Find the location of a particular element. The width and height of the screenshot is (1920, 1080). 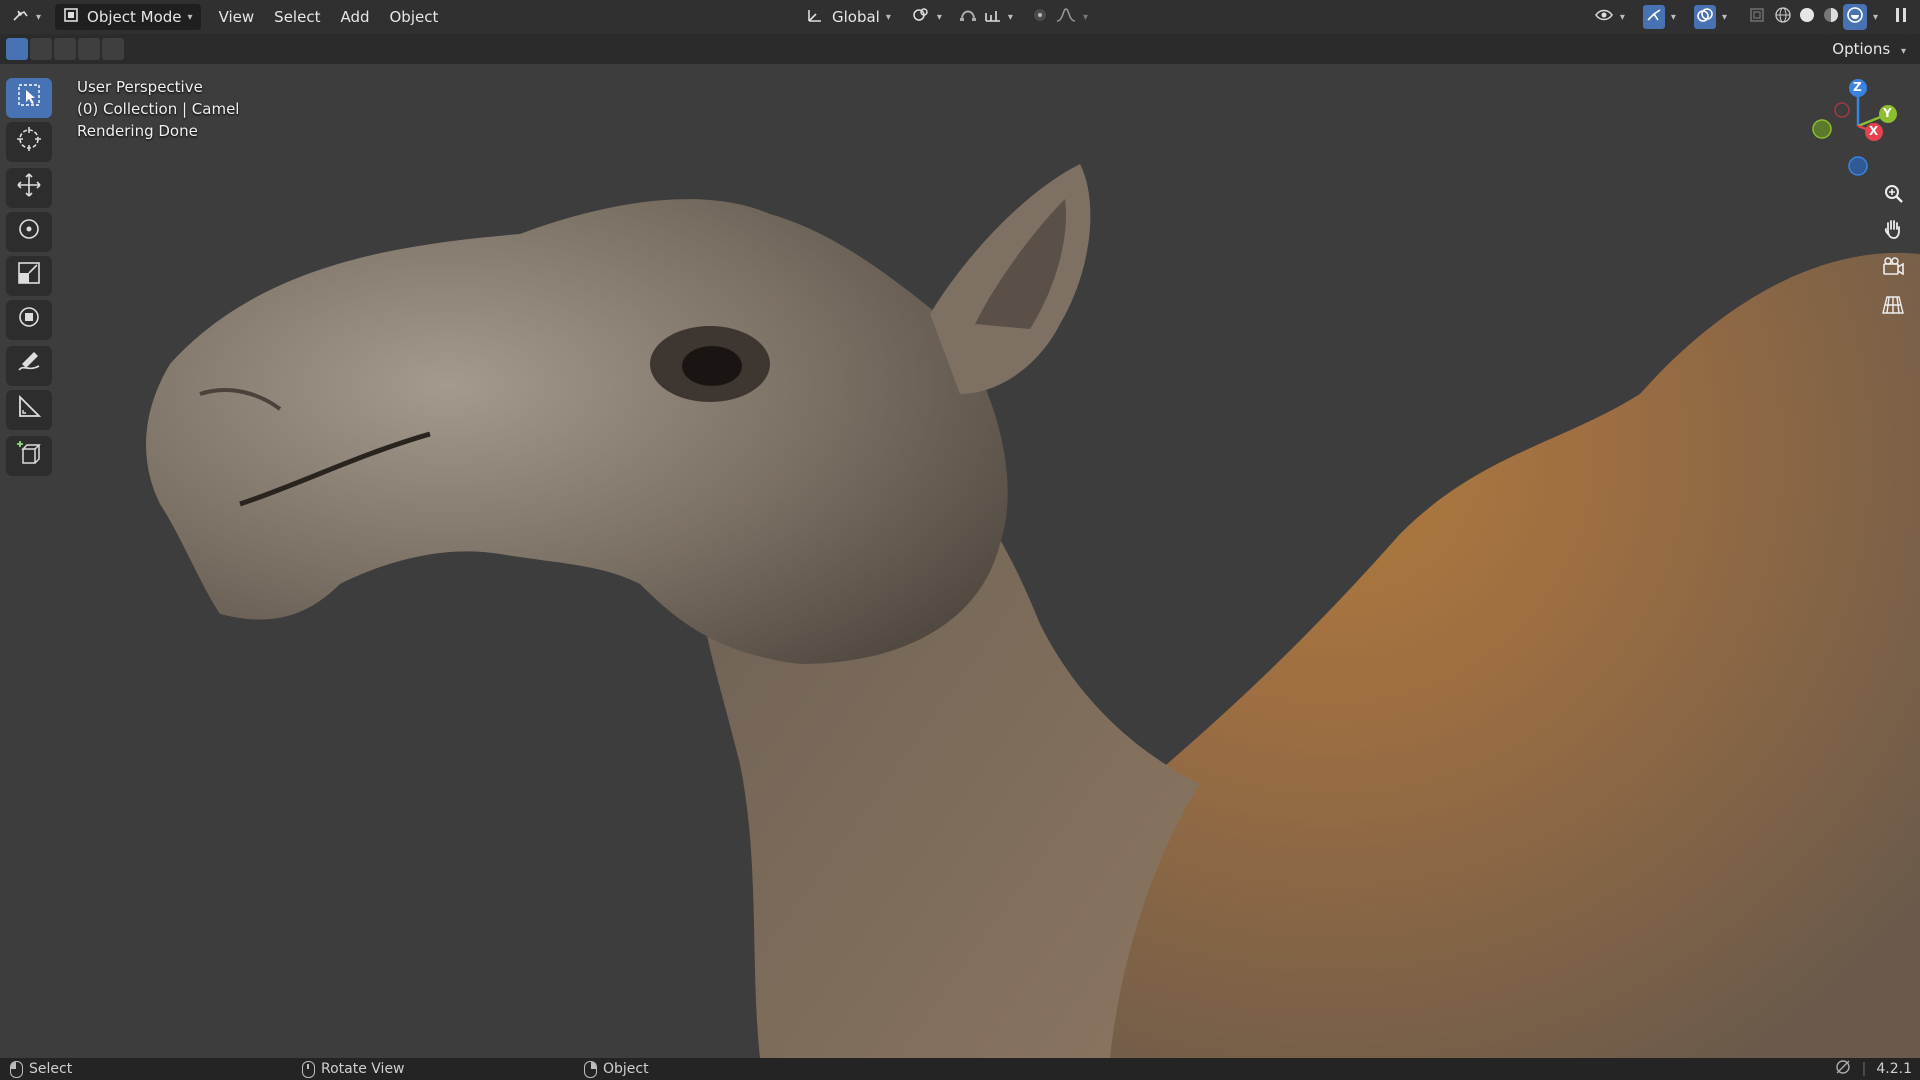

gizmo-y-label: Y is located at coordinates (1887, 113).